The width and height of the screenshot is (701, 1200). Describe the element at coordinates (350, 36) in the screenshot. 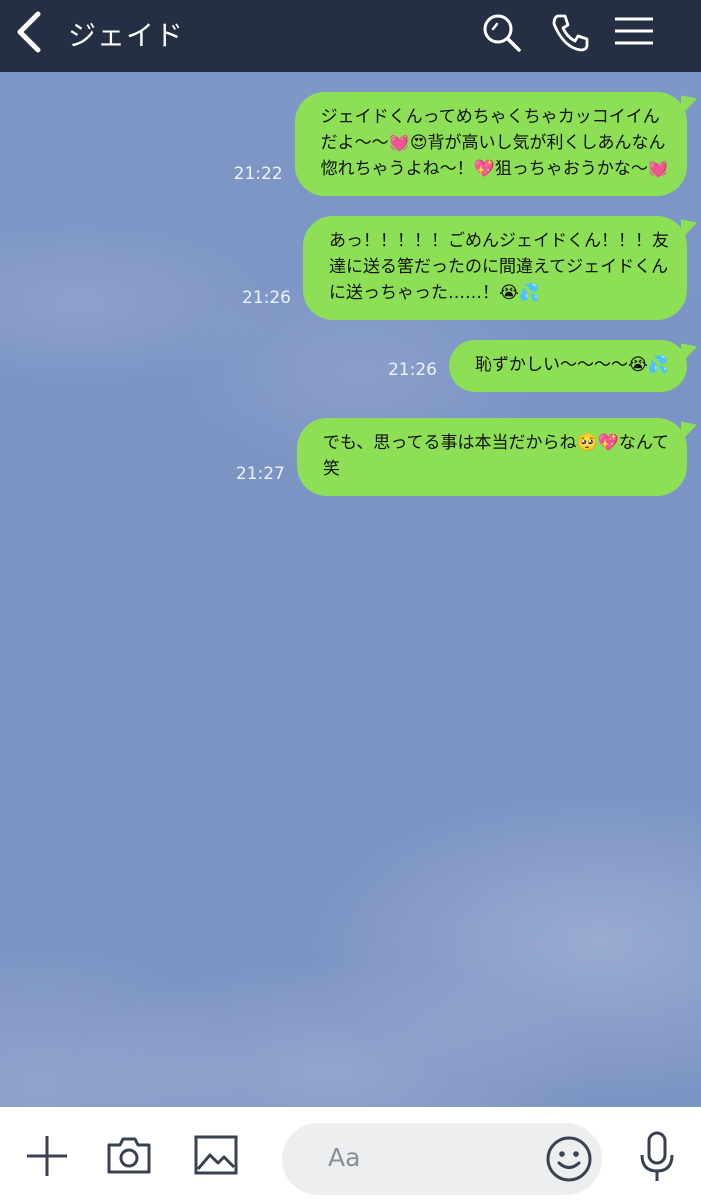

I see `chat-header: ジェイド` at that location.